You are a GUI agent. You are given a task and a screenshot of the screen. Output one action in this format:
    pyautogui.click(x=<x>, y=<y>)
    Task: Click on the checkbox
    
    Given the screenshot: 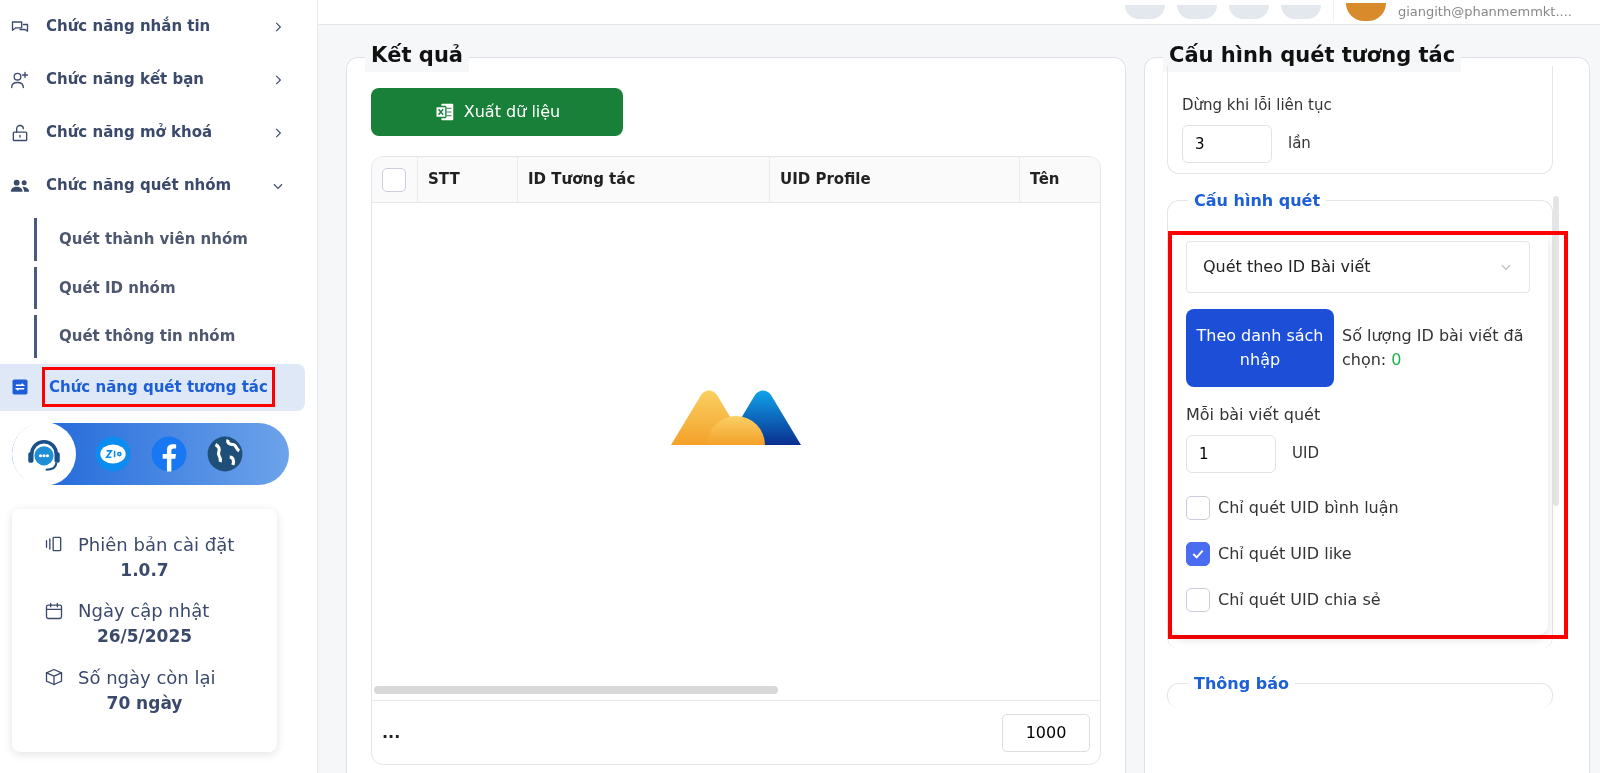 What is the action you would take?
    pyautogui.click(x=1198, y=553)
    